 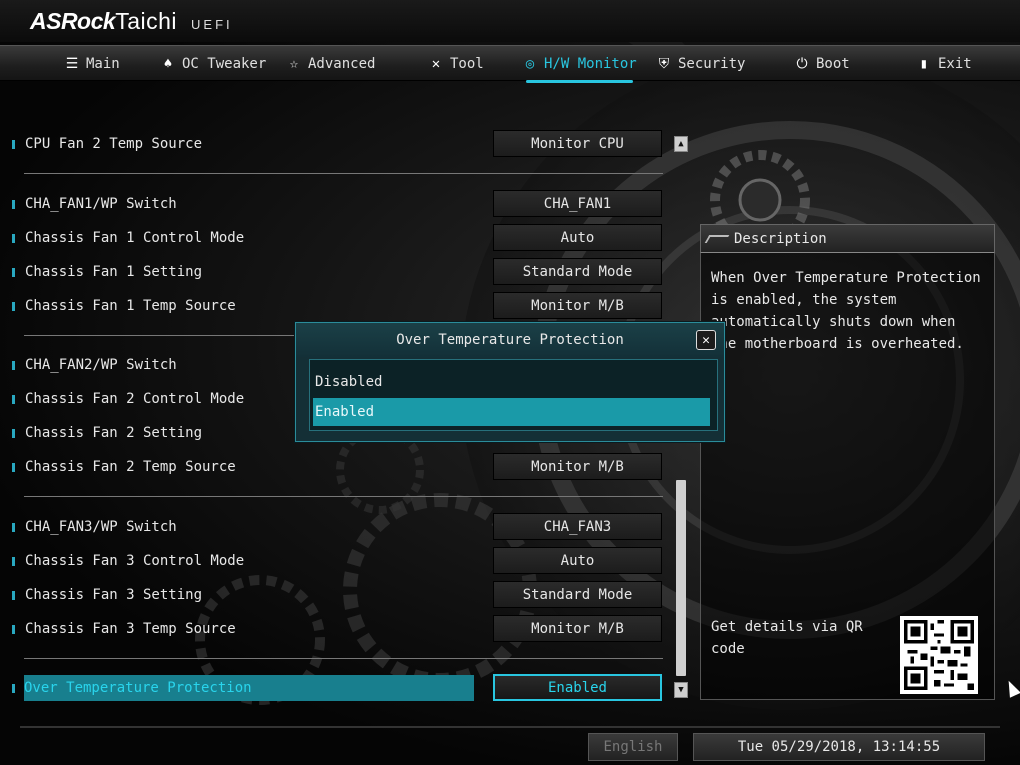 I want to click on setting-chassis-fan1-temp-source: Chassis Fan 1 Temp Source, so click(x=240, y=306).